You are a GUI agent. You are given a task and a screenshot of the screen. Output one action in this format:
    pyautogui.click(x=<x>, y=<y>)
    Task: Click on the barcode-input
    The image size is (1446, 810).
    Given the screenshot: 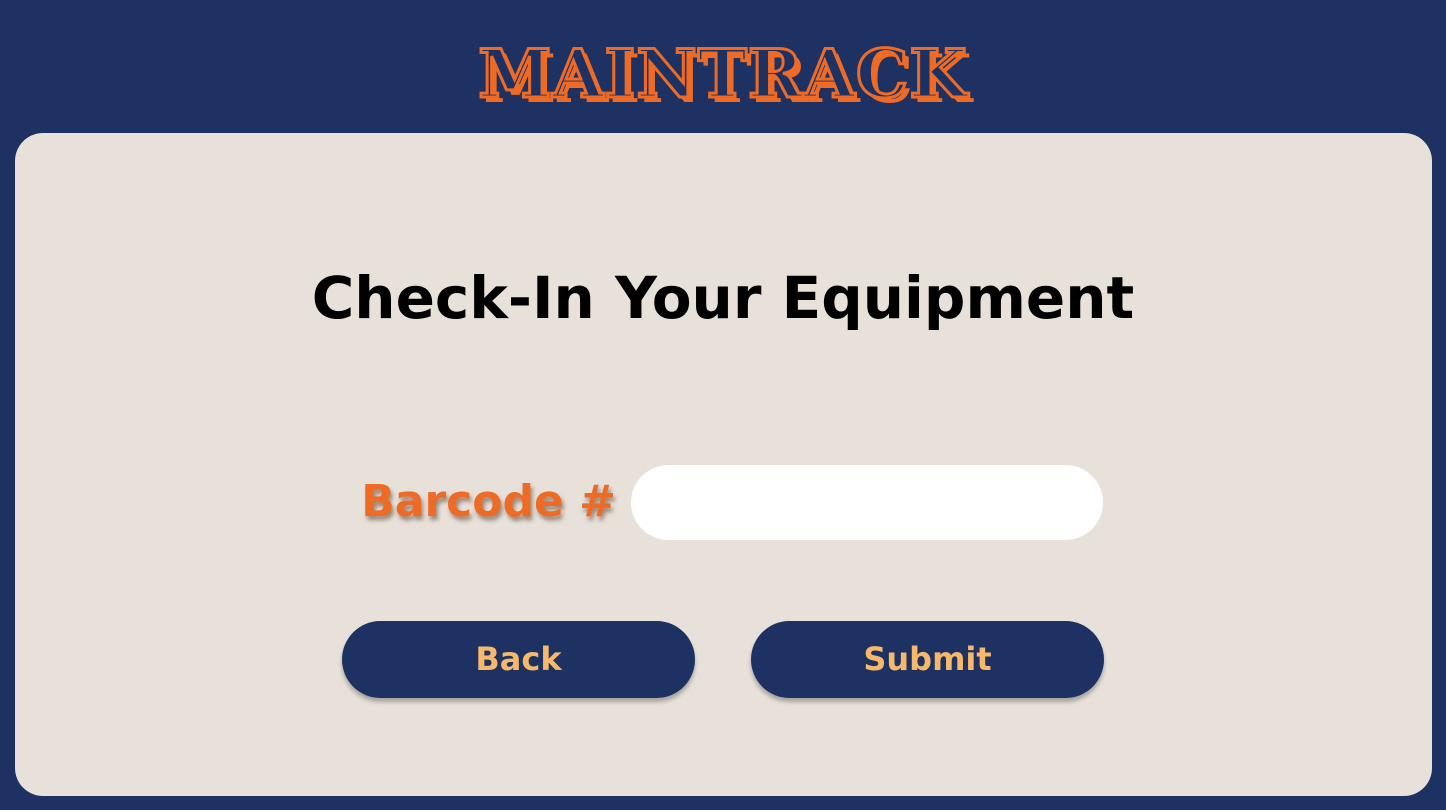 What is the action you would take?
    pyautogui.click(x=867, y=502)
    